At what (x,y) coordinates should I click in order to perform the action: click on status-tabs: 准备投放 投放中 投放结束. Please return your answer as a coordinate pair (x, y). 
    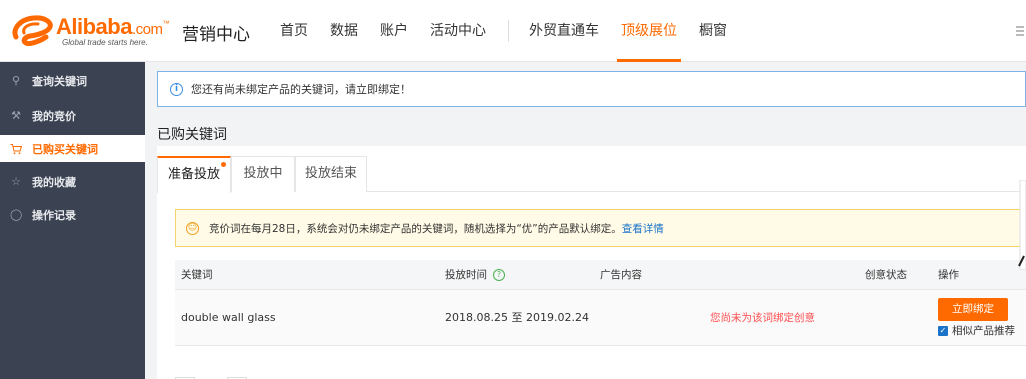
    Looking at the image, I should click on (591, 174).